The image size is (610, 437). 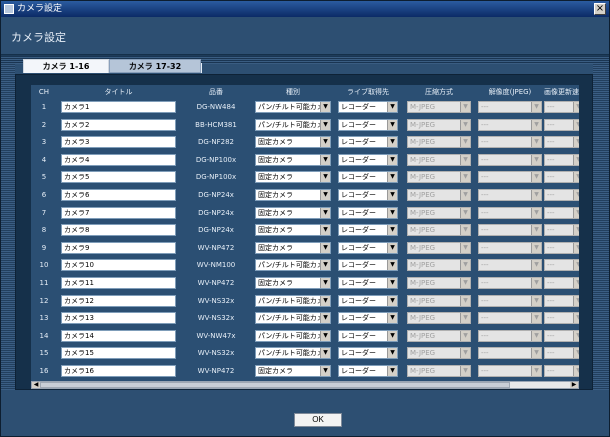 What do you see at coordinates (118, 230) in the screenshot?
I see `title-input: カメラ8` at bounding box center [118, 230].